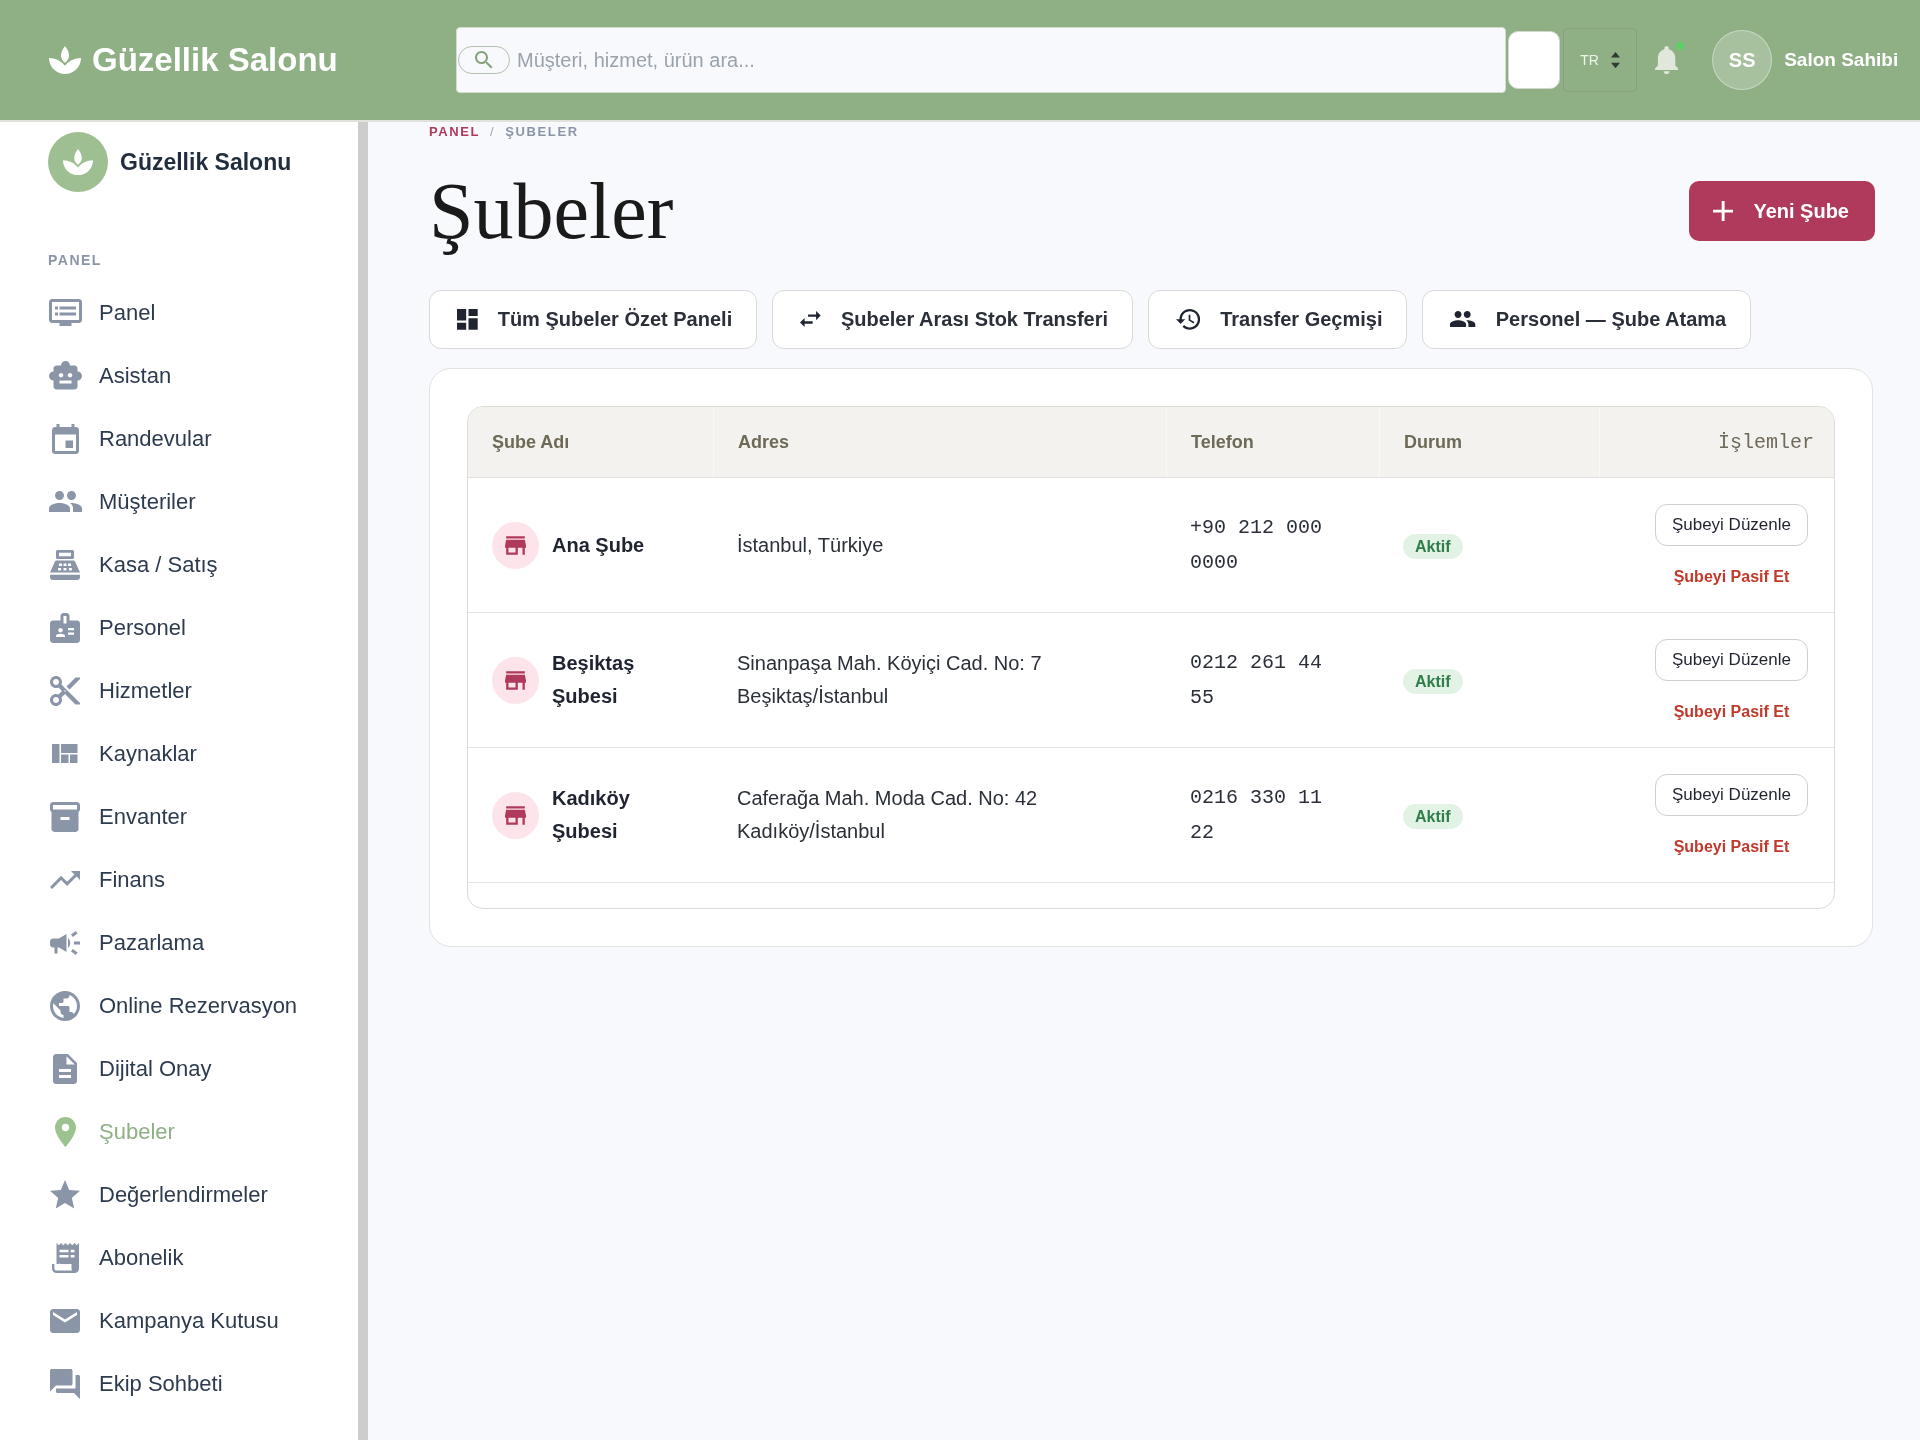  I want to click on plus-icon, so click(1723, 211).